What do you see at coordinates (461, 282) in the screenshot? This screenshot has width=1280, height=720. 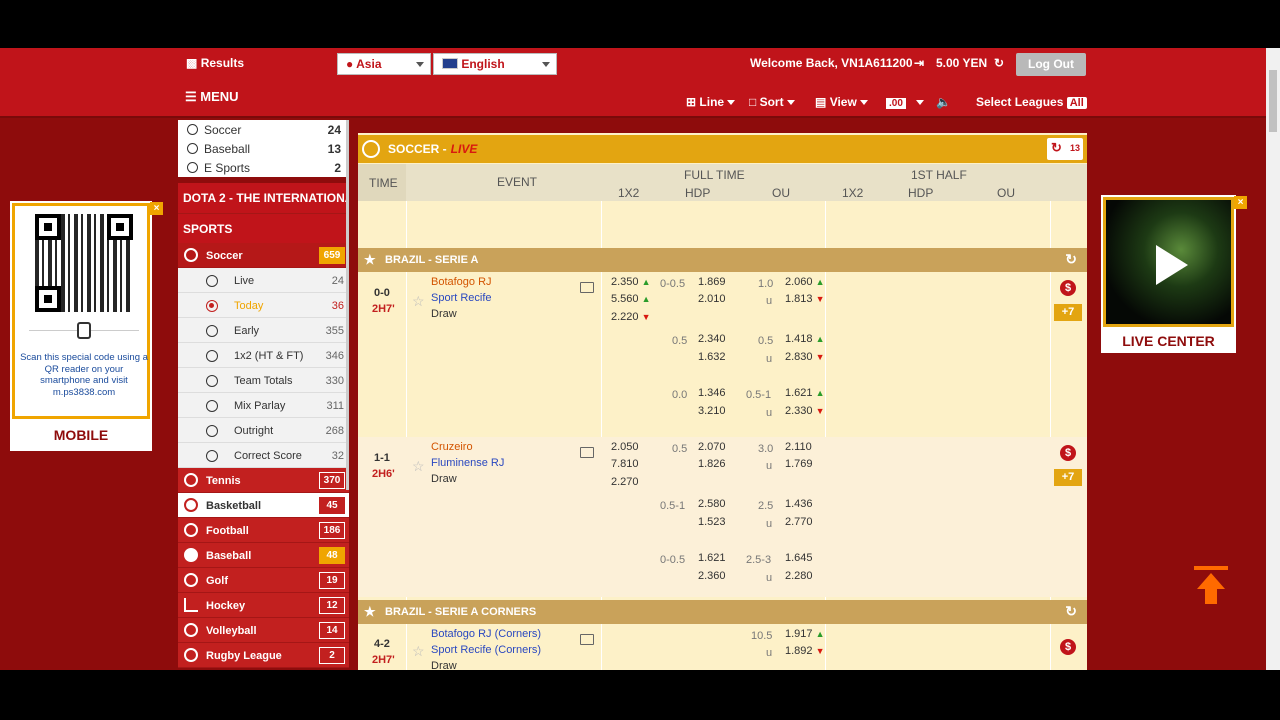 I see `home-team: Botafogo RJ` at bounding box center [461, 282].